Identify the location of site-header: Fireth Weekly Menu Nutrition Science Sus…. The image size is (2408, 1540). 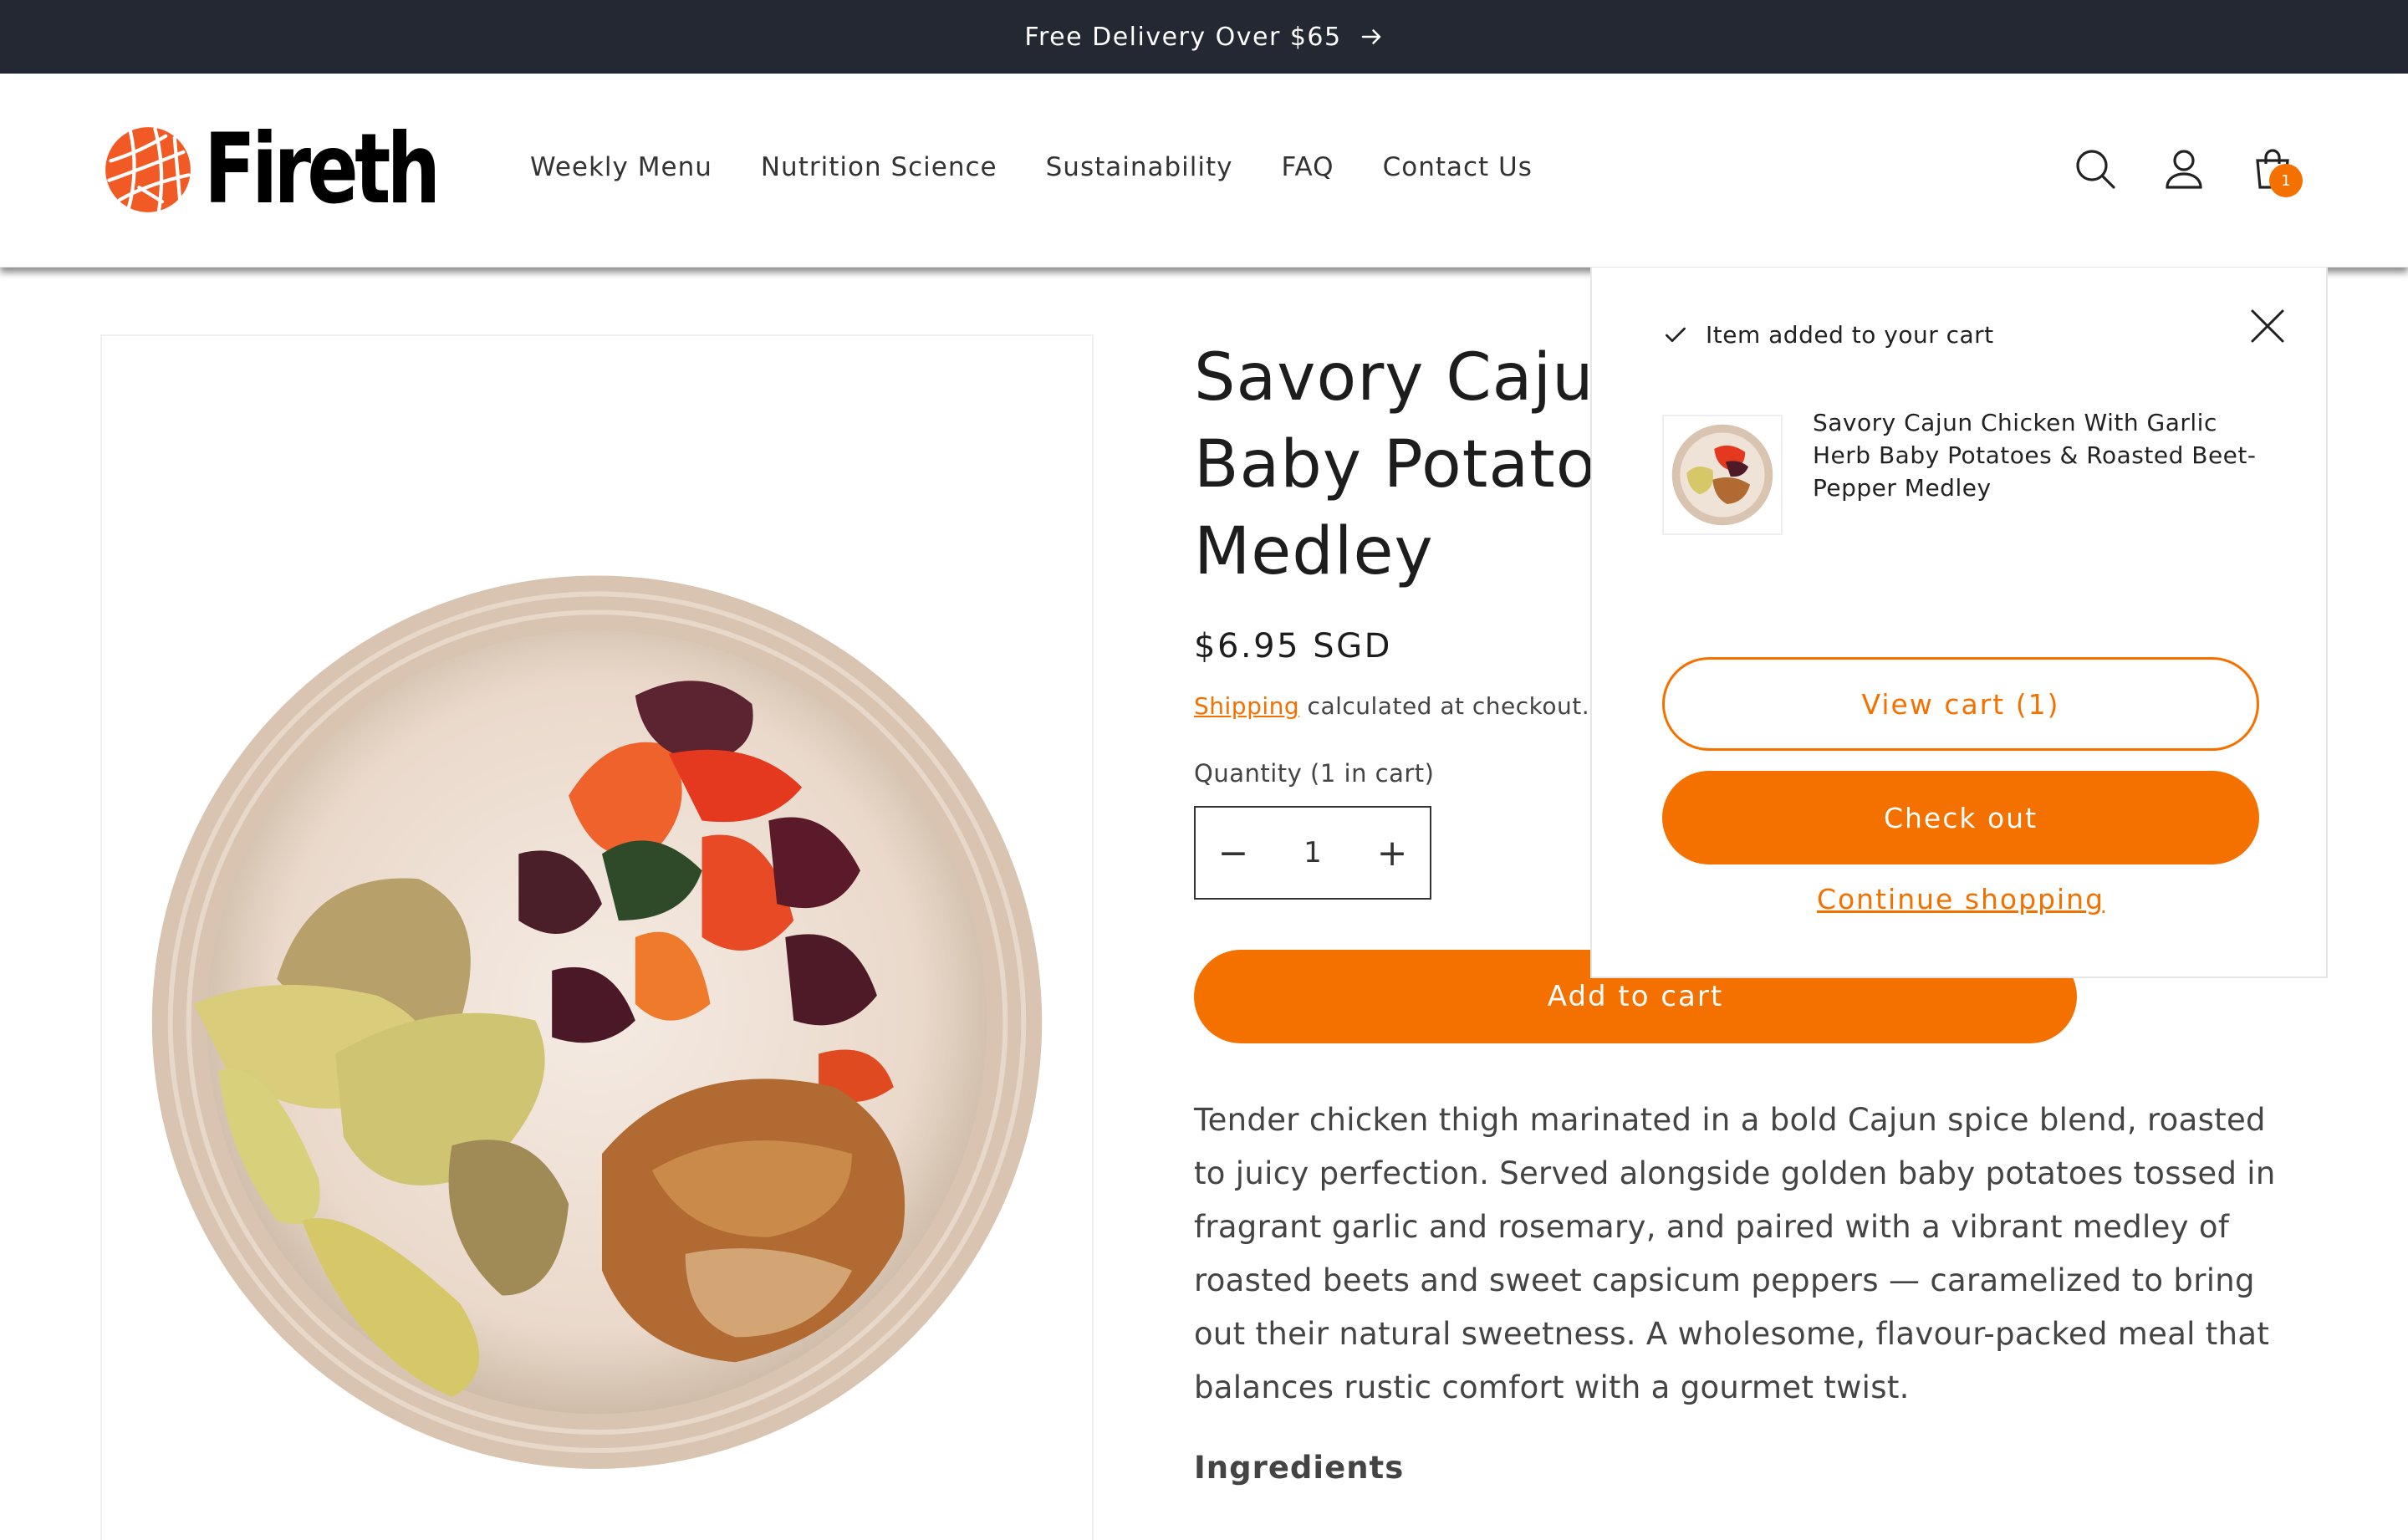
(1204, 171).